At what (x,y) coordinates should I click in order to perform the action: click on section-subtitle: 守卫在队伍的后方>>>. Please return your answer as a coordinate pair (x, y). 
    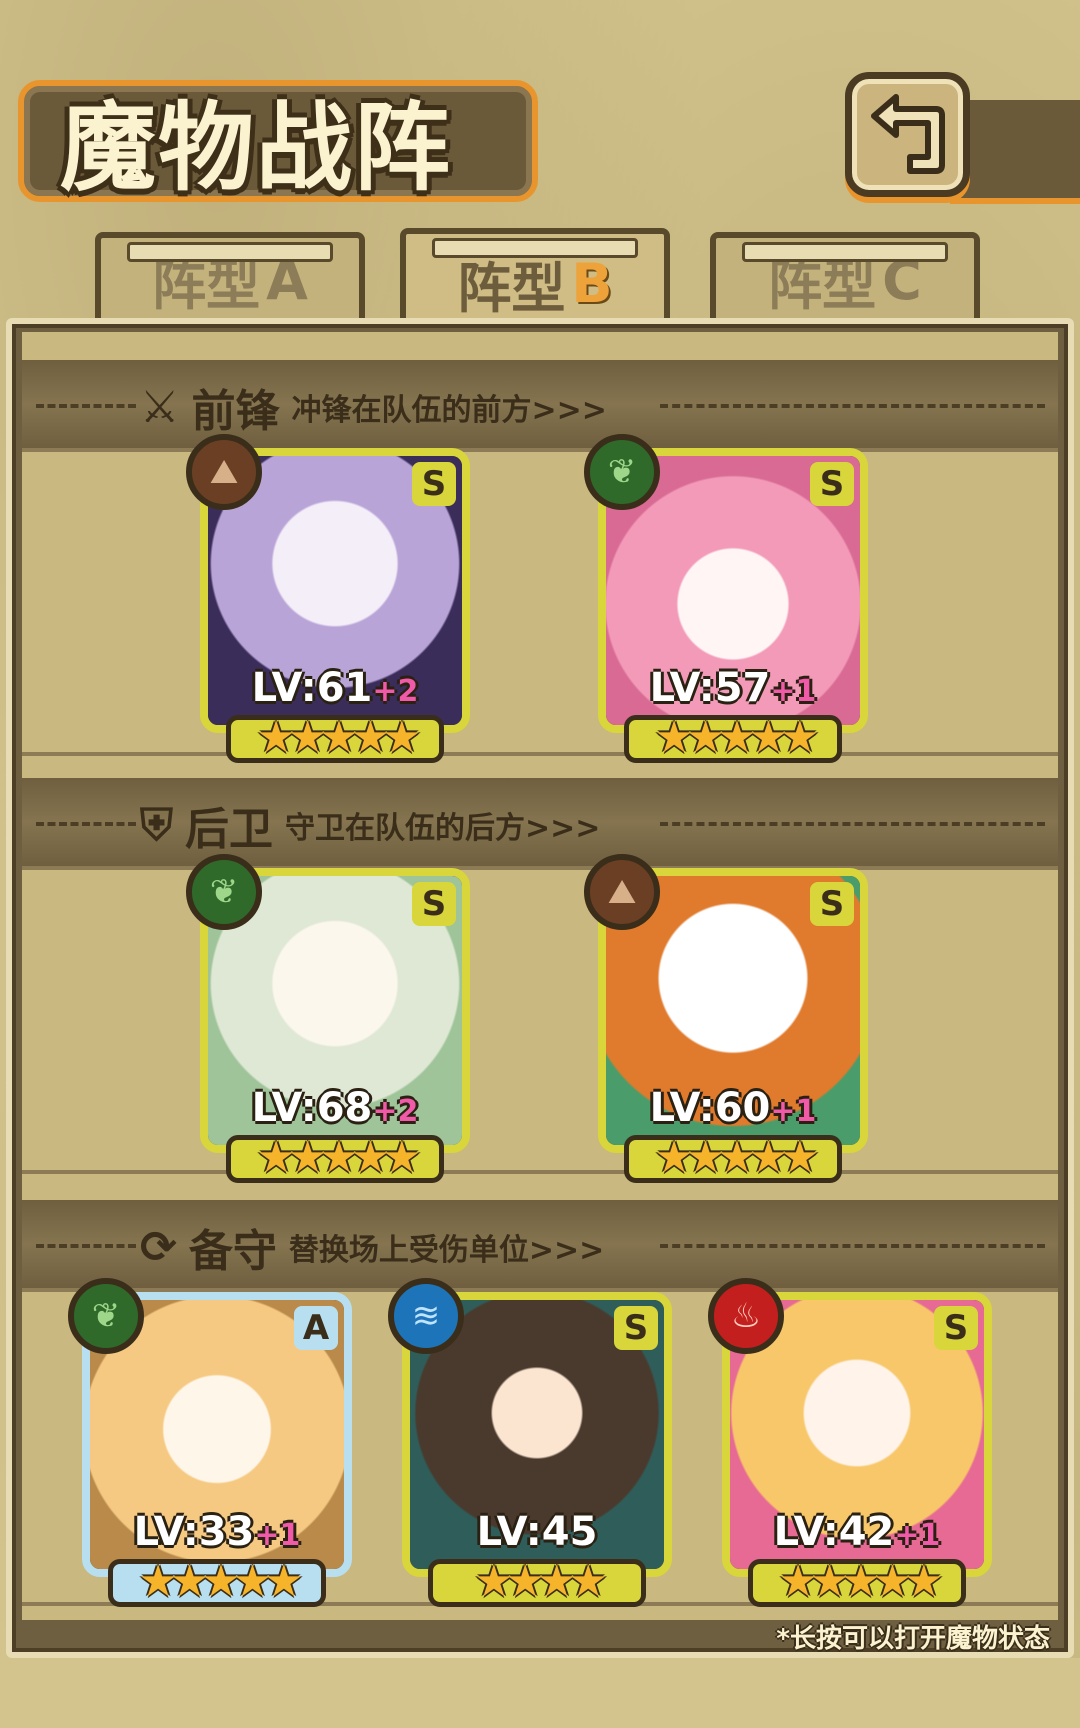
    Looking at the image, I should click on (443, 828).